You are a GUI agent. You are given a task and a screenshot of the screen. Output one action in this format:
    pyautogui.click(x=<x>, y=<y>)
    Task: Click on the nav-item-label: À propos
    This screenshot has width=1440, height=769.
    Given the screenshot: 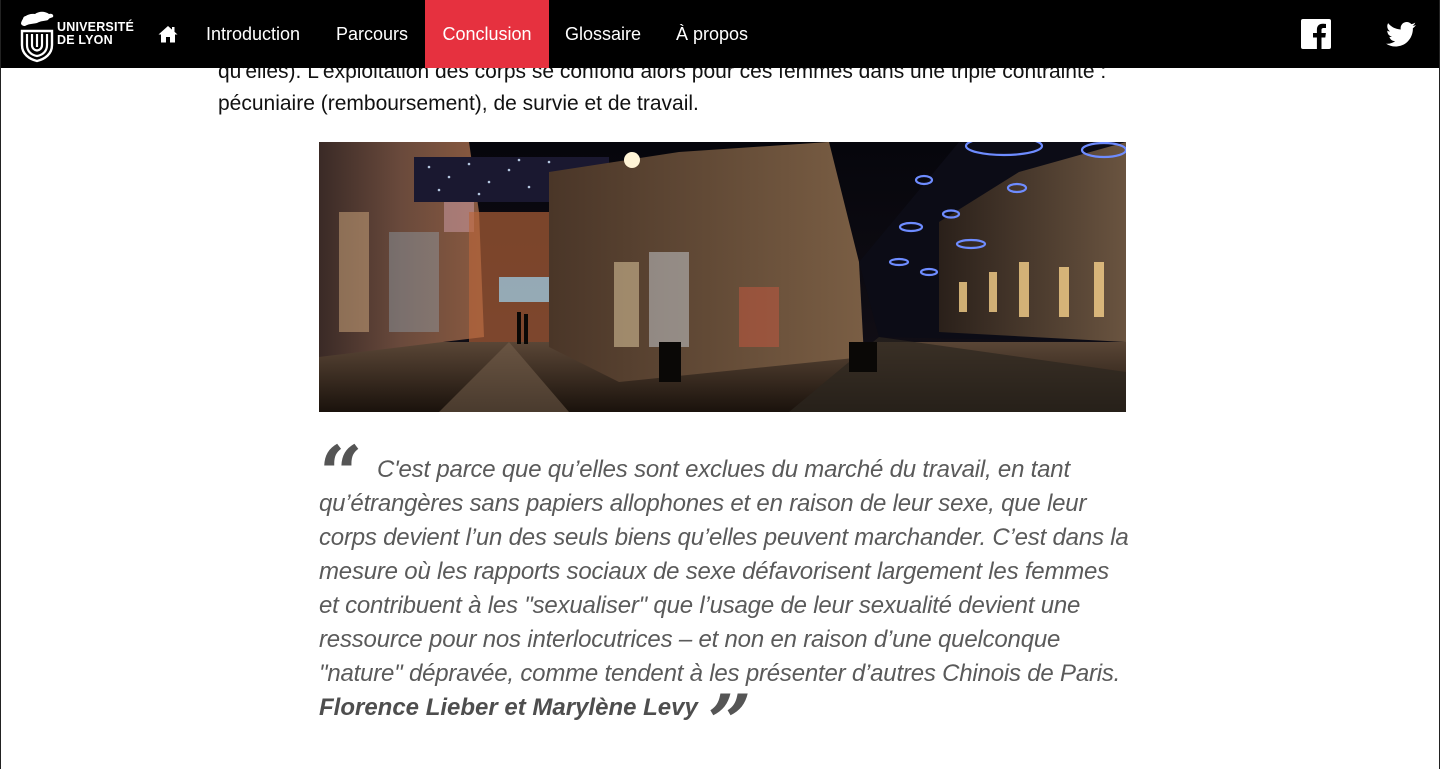 What is the action you would take?
    pyautogui.click(x=712, y=33)
    